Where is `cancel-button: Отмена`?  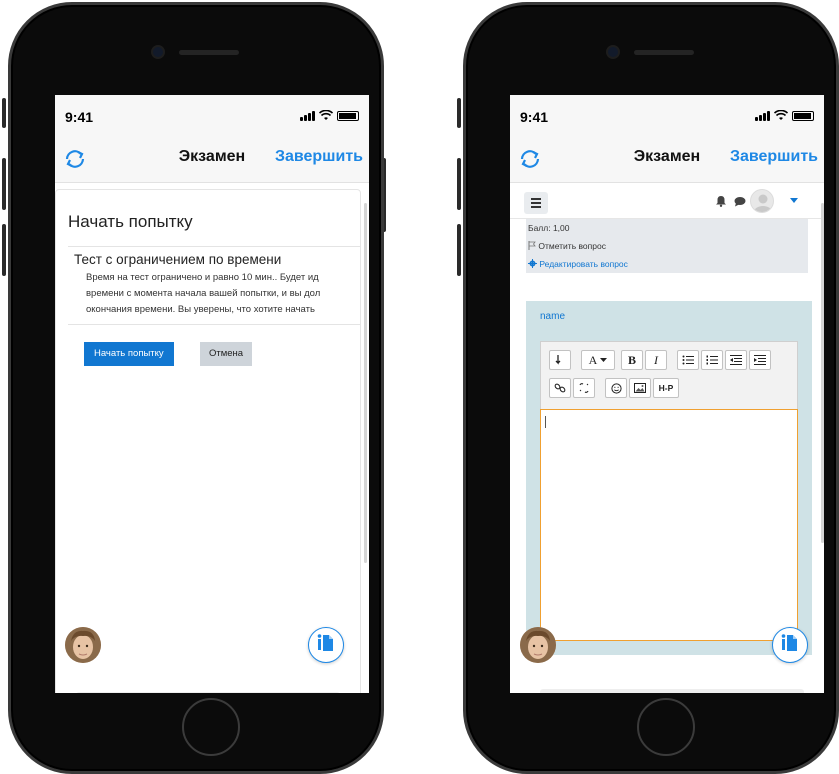 cancel-button: Отмена is located at coordinates (226, 354).